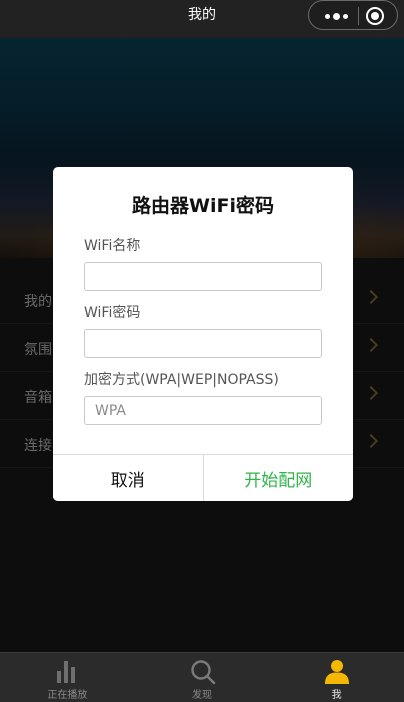  What do you see at coordinates (203, 410) in the screenshot?
I see `encryption-input` at bounding box center [203, 410].